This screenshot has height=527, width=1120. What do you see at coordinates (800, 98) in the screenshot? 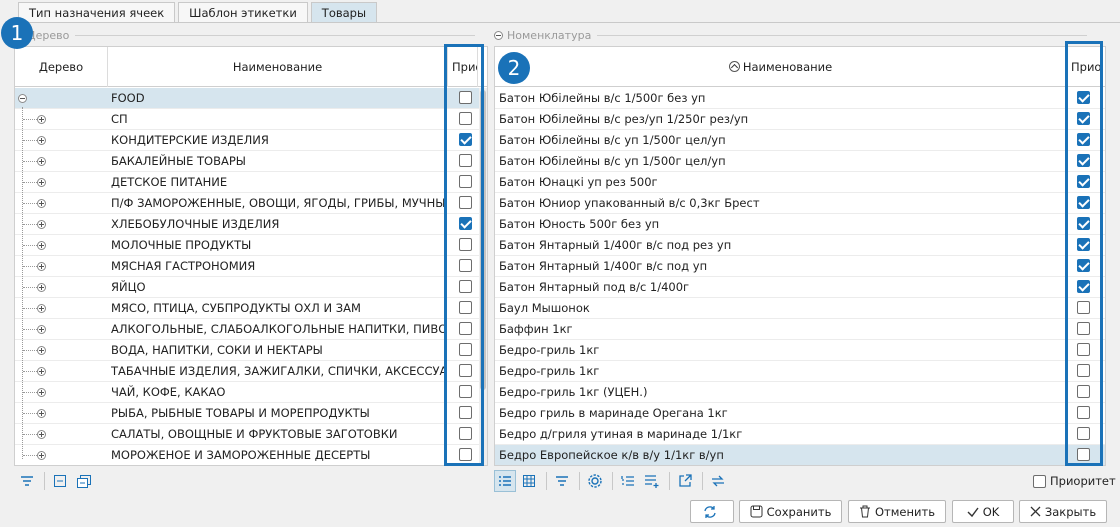
I see `nomenclature-row: Батон Юбiлейны в/с 1/500г без уп` at bounding box center [800, 98].